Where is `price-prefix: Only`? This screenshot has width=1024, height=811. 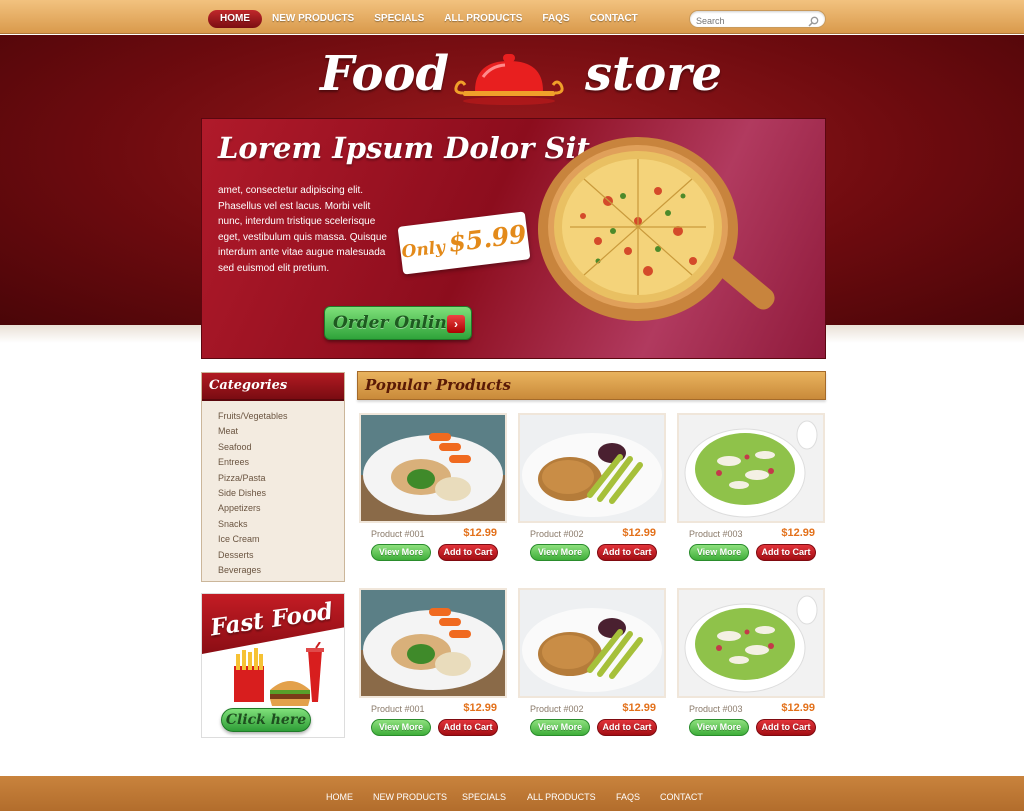 price-prefix: Only is located at coordinates (423, 250).